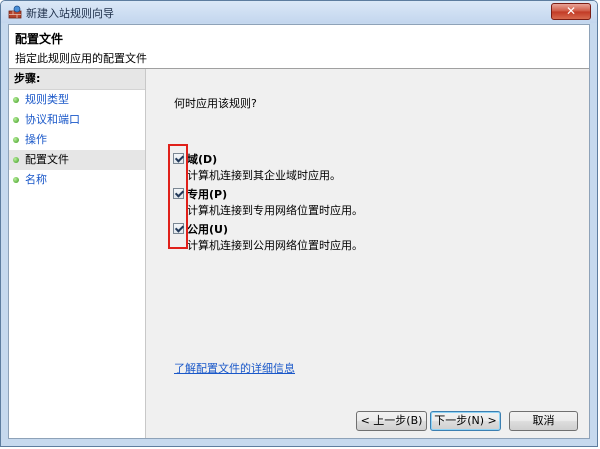 This screenshot has height=449, width=600. I want to click on step-profile: 配置文件, so click(77, 160).